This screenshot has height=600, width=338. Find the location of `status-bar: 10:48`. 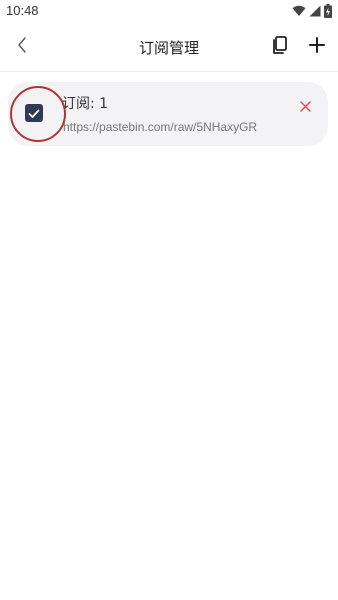

status-bar: 10:48 is located at coordinates (169, 12).